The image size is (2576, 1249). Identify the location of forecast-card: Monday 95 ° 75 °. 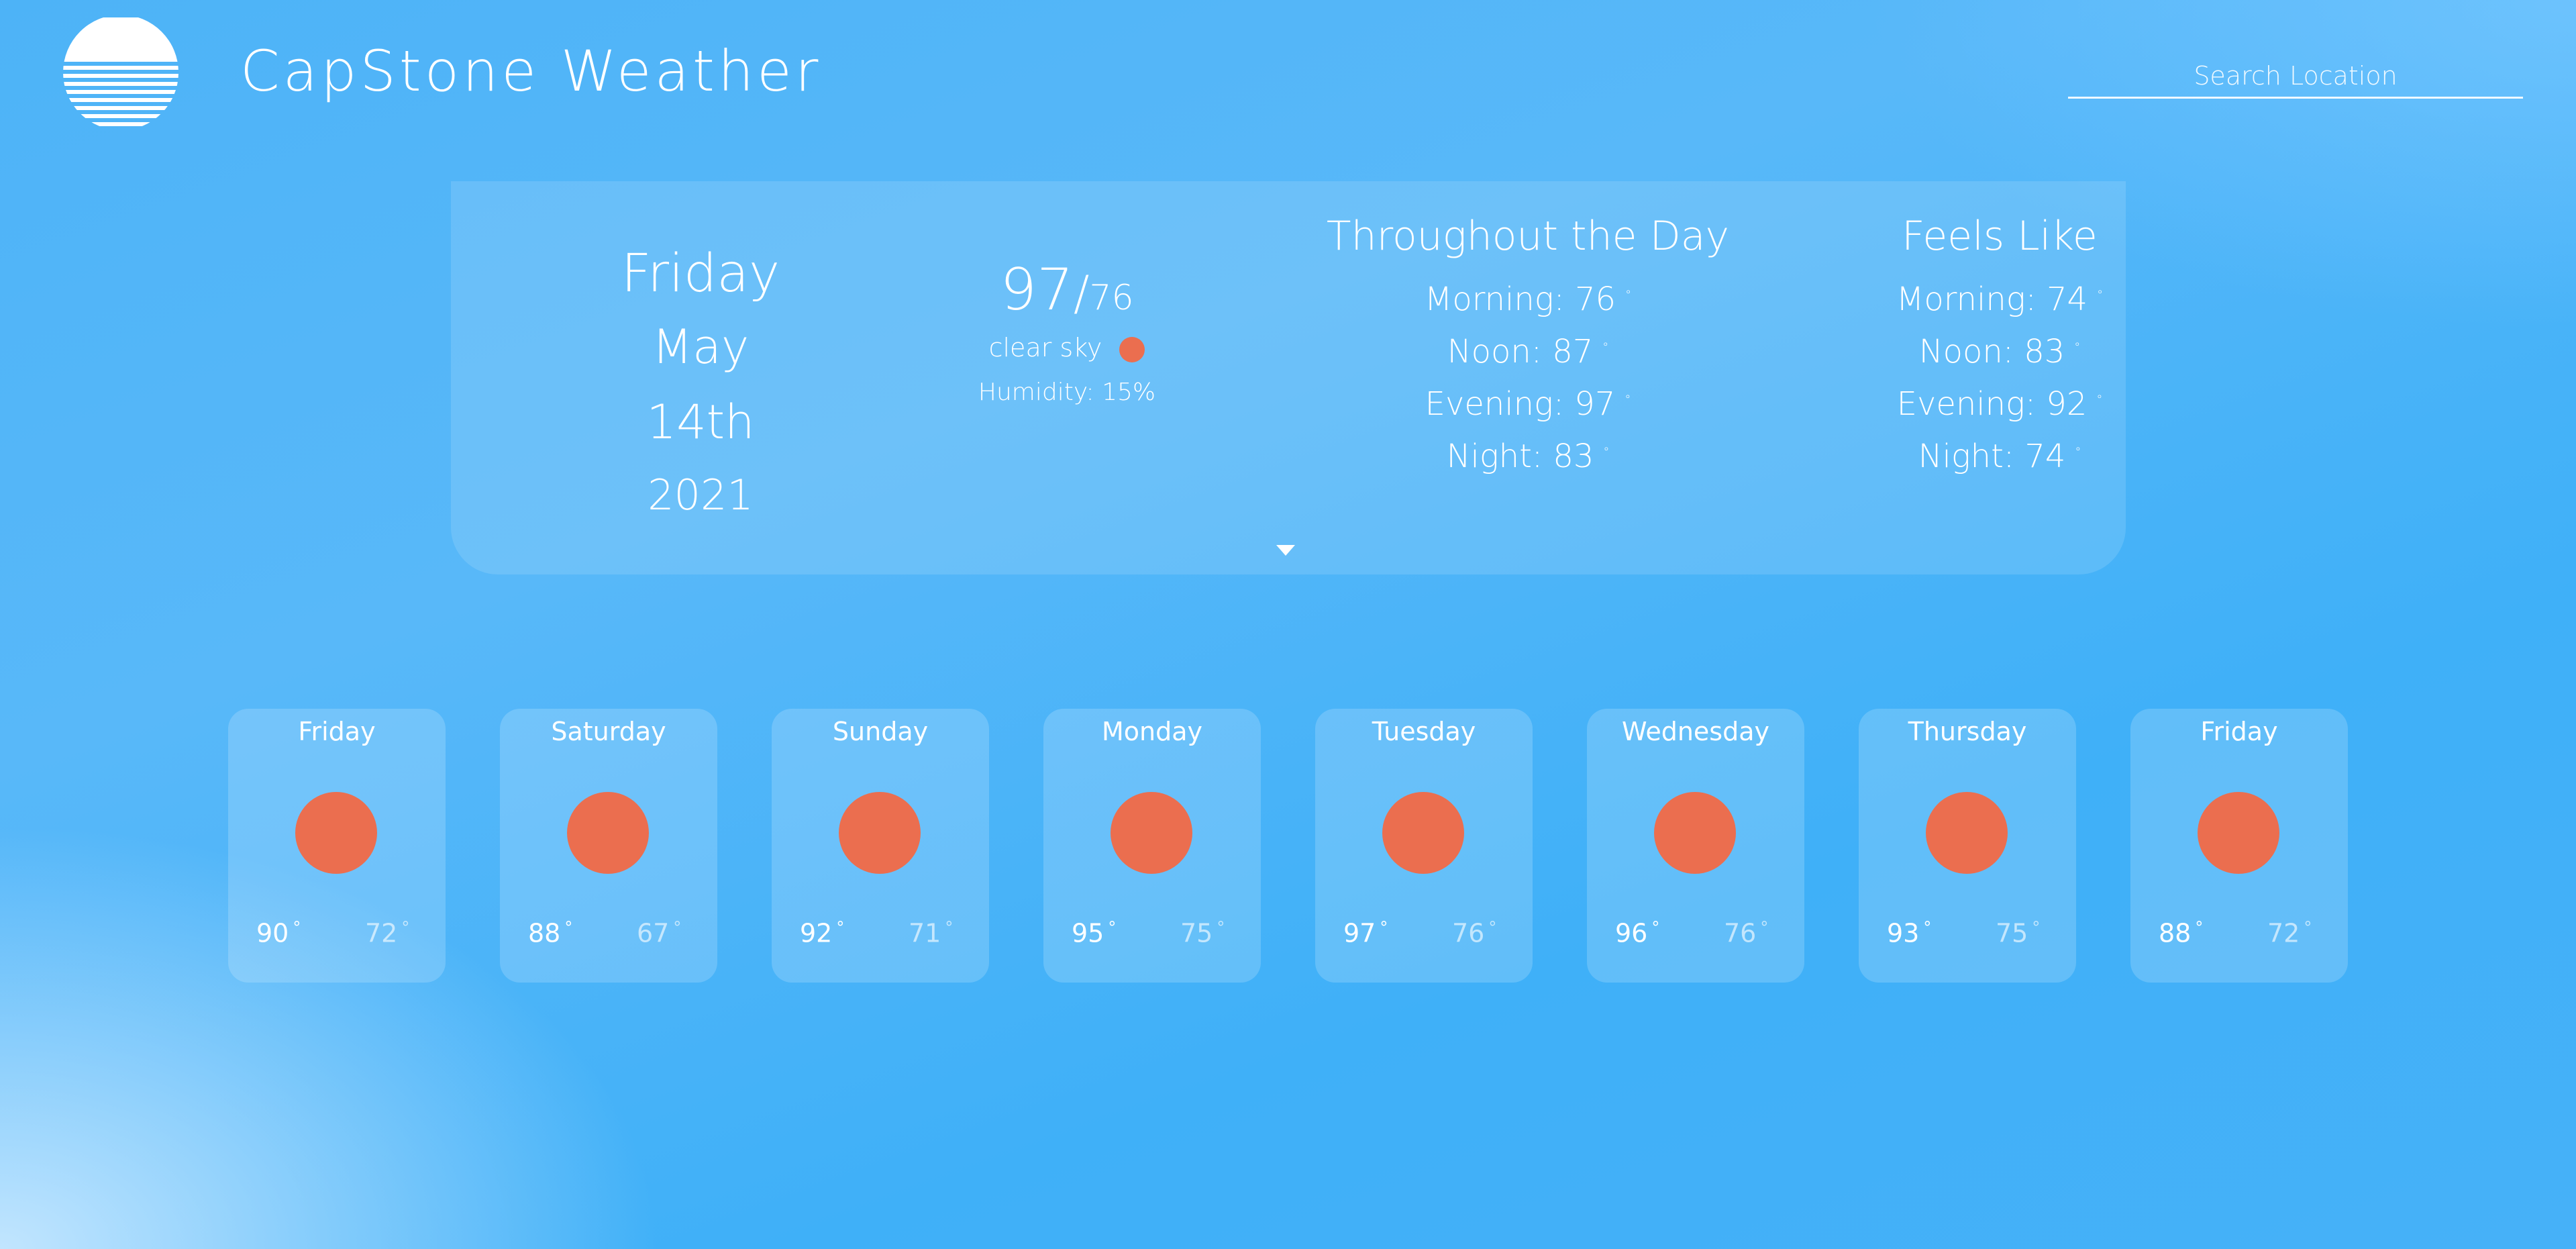
(1152, 846).